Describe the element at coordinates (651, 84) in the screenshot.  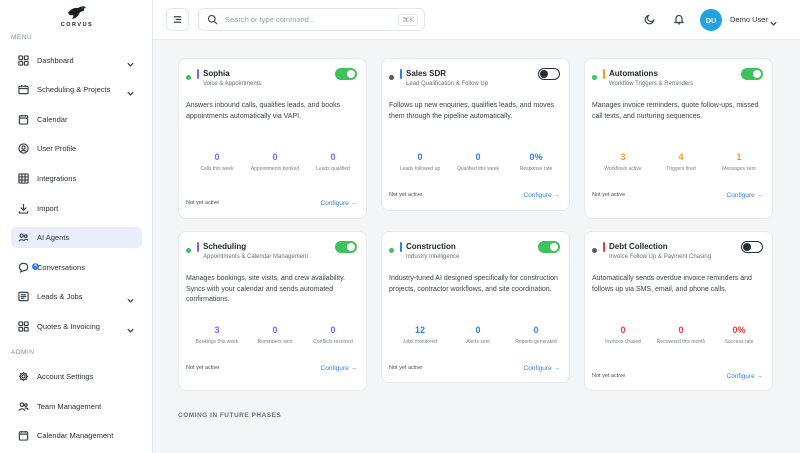
I see `card-subtitle: Workflow Triggers & Reminders` at that location.